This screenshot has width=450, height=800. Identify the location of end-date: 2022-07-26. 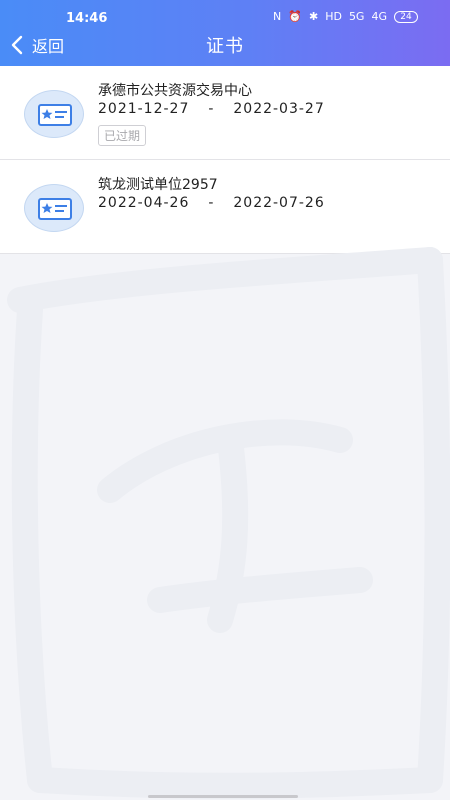
(279, 203).